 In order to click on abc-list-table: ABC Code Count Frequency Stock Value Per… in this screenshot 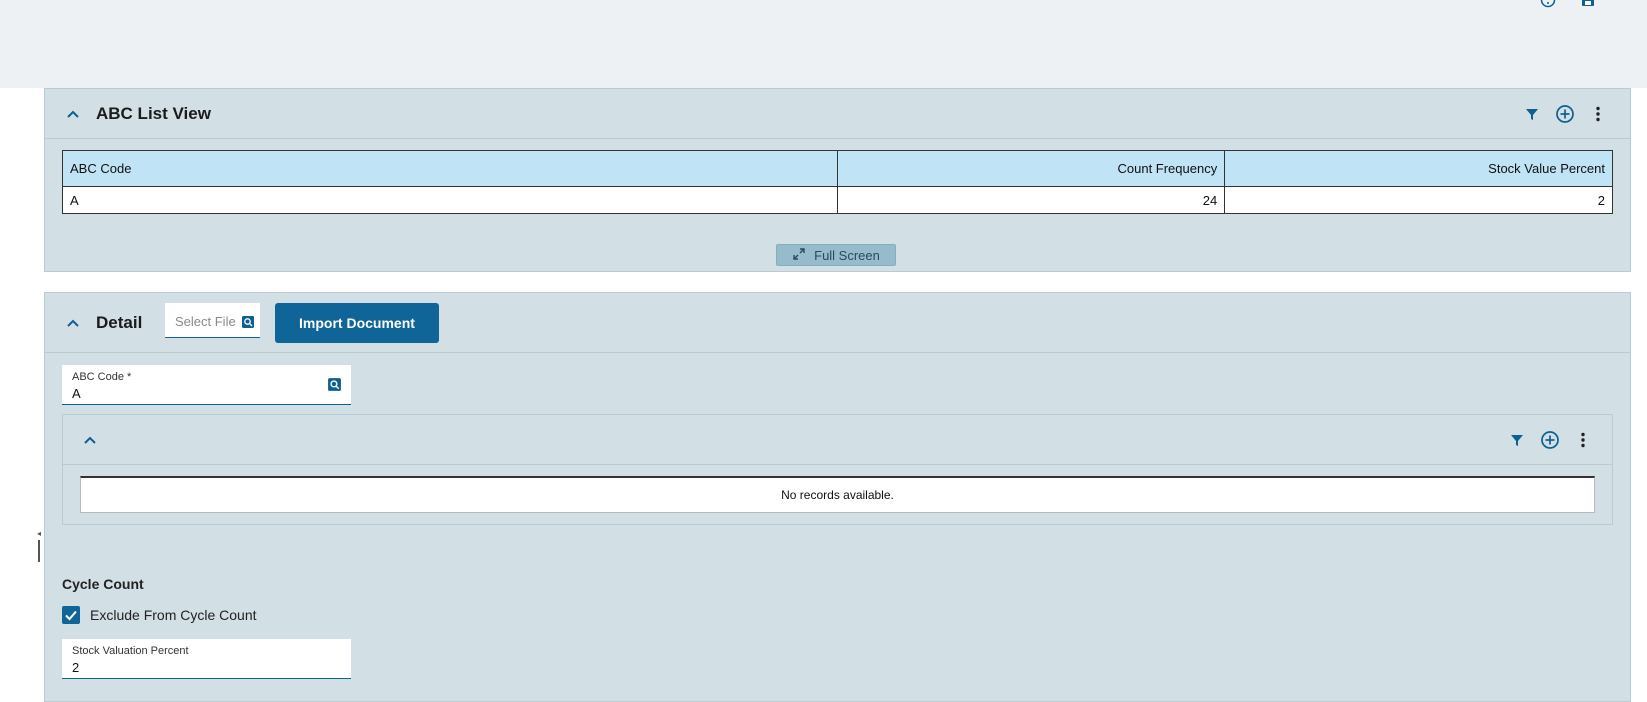, I will do `click(837, 182)`.